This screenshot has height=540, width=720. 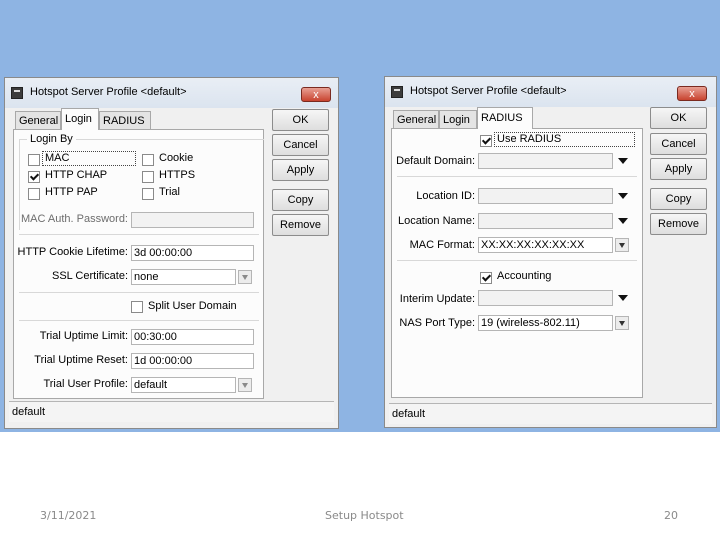 I want to click on location-name-label: Location Name:, so click(x=436, y=221).